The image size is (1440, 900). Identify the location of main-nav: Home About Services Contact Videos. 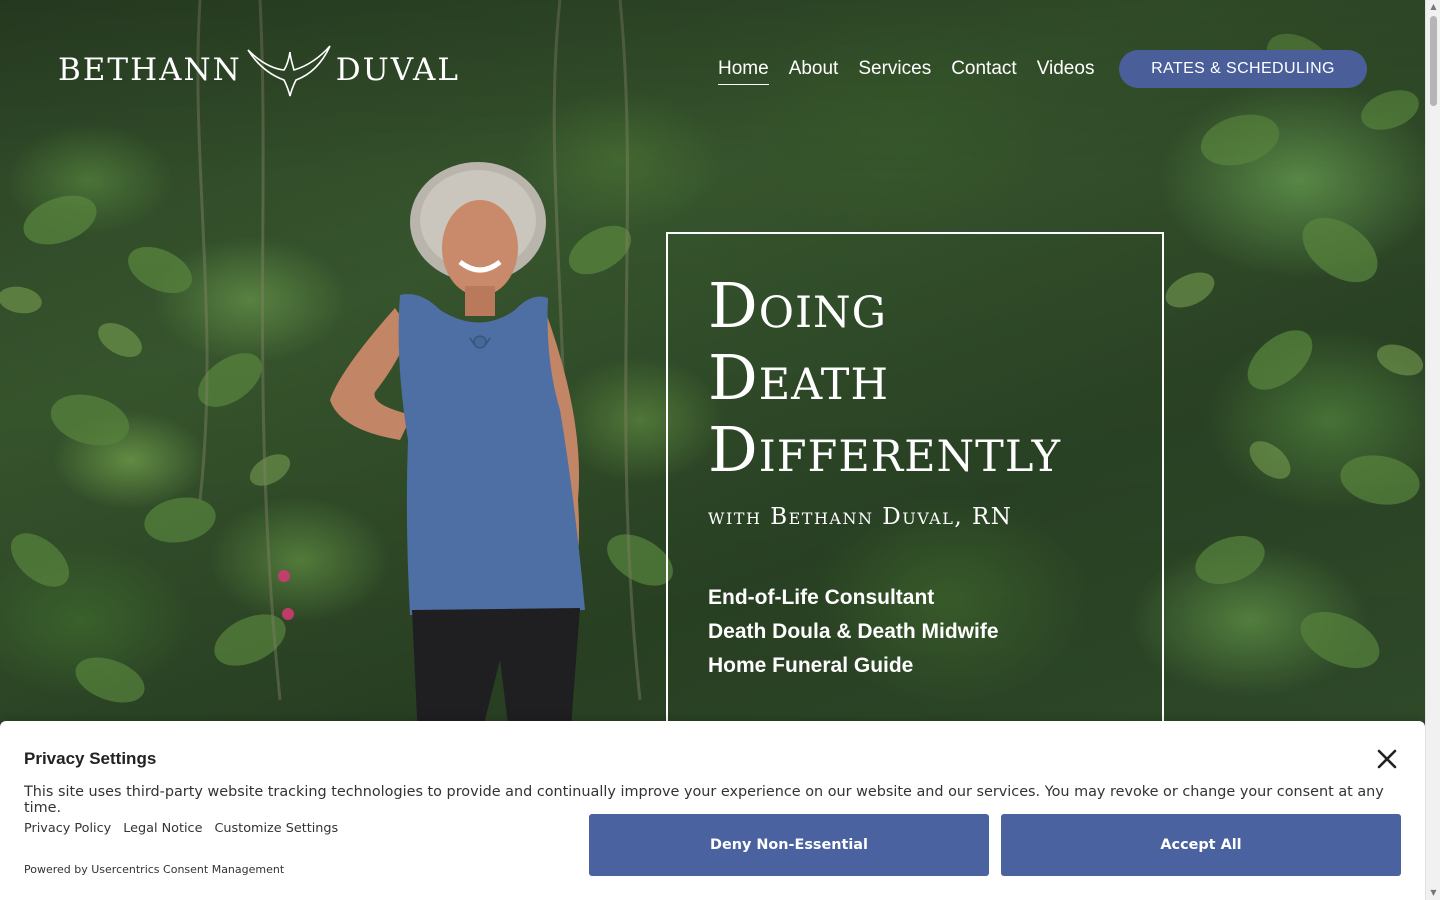
(906, 70).